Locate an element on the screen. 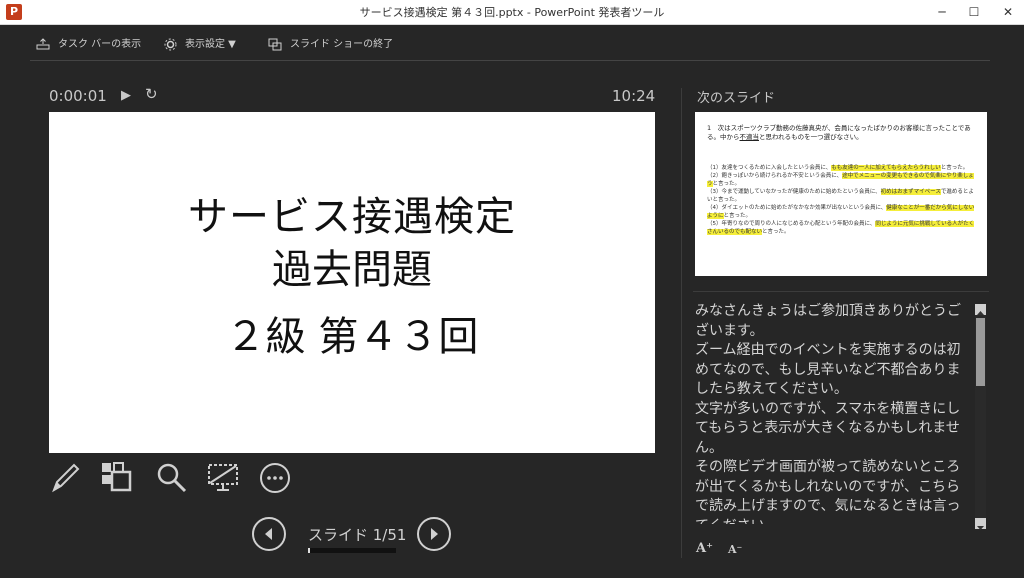 This screenshot has height=578, width=1024. question-underlined: 不適当 is located at coordinates (749, 137).